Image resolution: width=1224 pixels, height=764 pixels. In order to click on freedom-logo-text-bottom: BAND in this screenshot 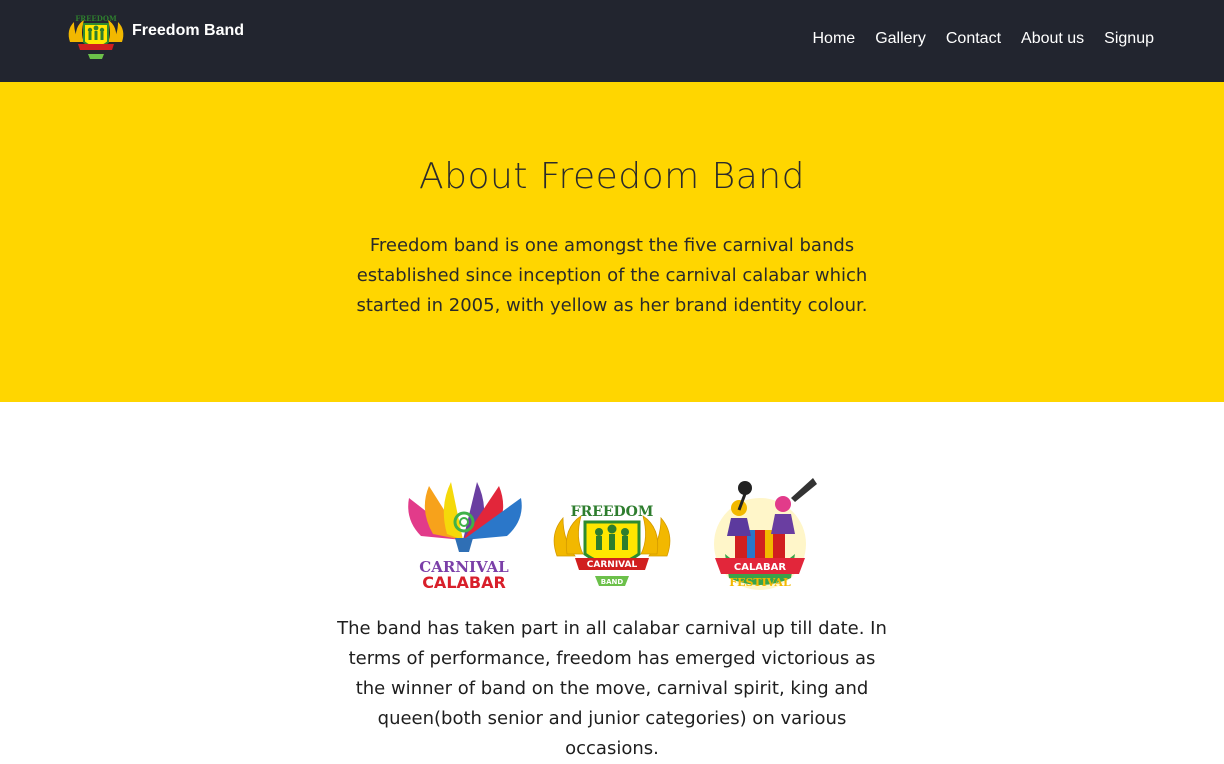, I will do `click(612, 582)`.